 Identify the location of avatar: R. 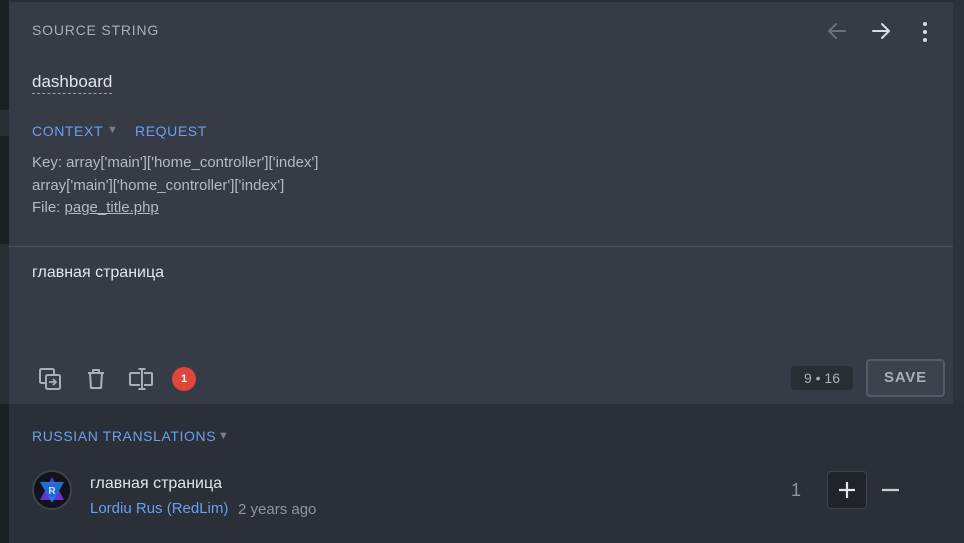
(52, 490).